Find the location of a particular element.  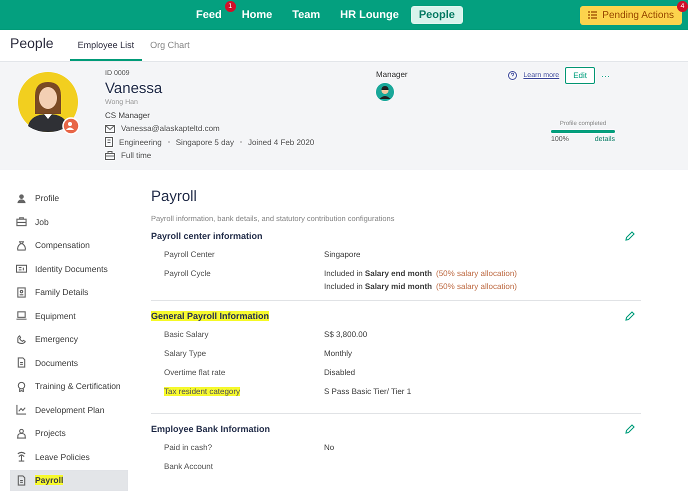

department: Engineering is located at coordinates (140, 142).